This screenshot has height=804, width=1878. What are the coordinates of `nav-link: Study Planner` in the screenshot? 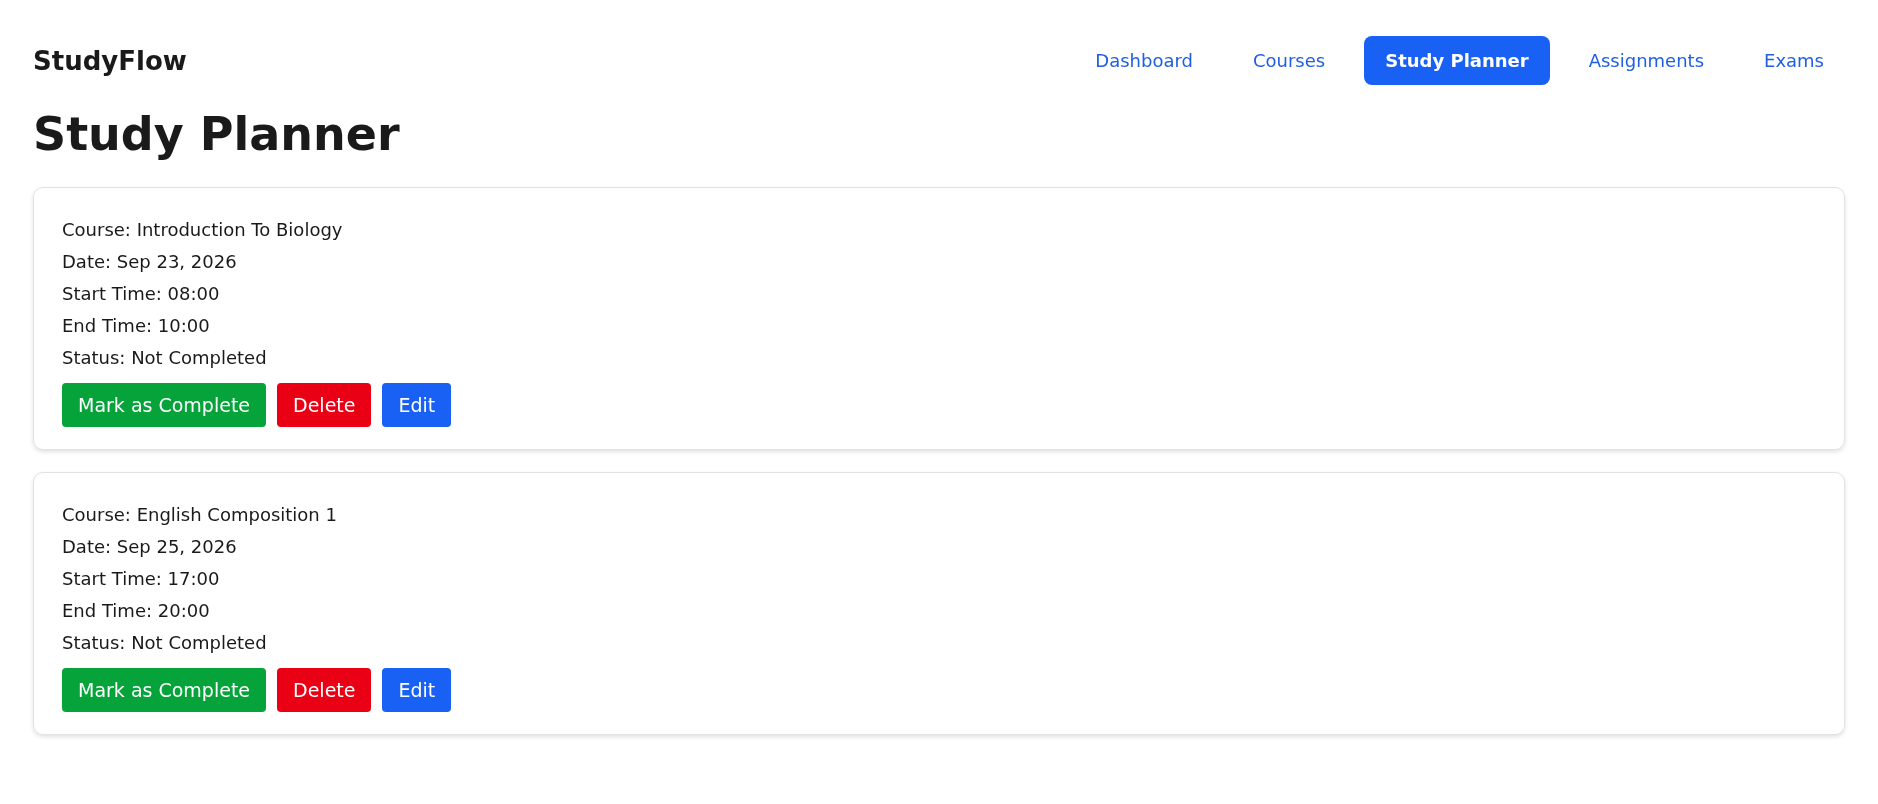 It's located at (1457, 60).